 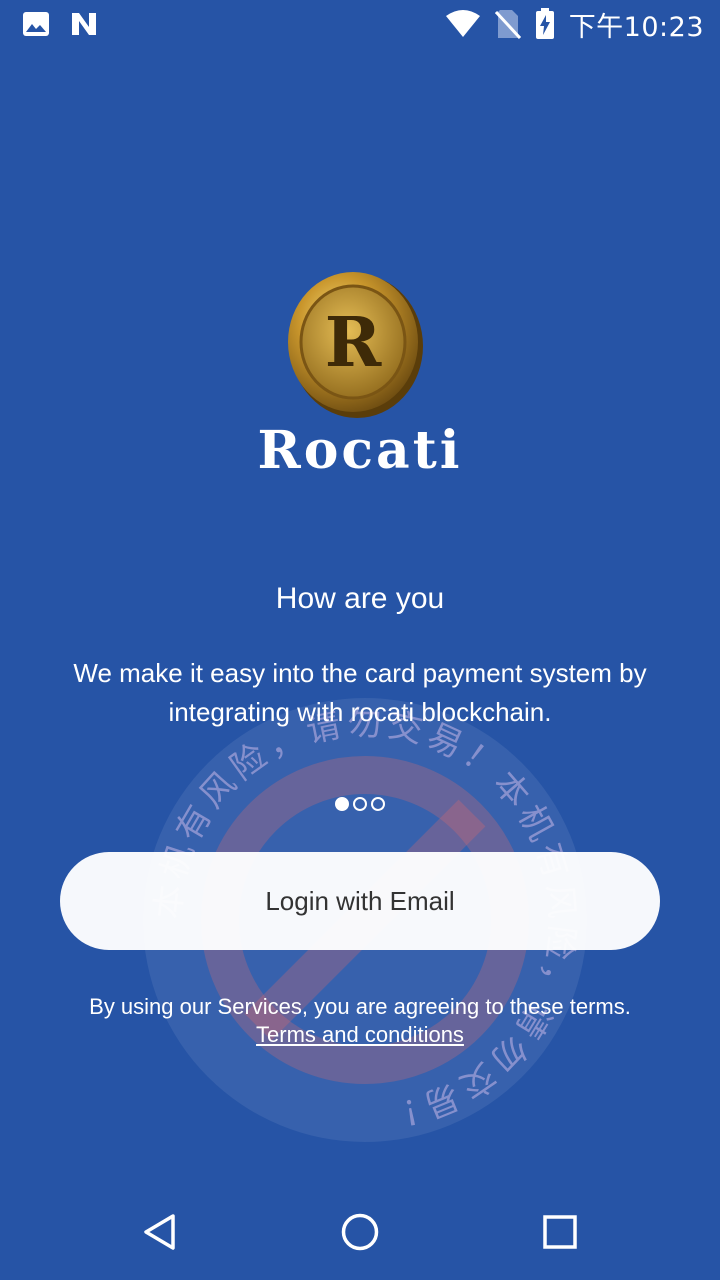 What do you see at coordinates (360, 24) in the screenshot?
I see `status-bar: 下午10:23` at bounding box center [360, 24].